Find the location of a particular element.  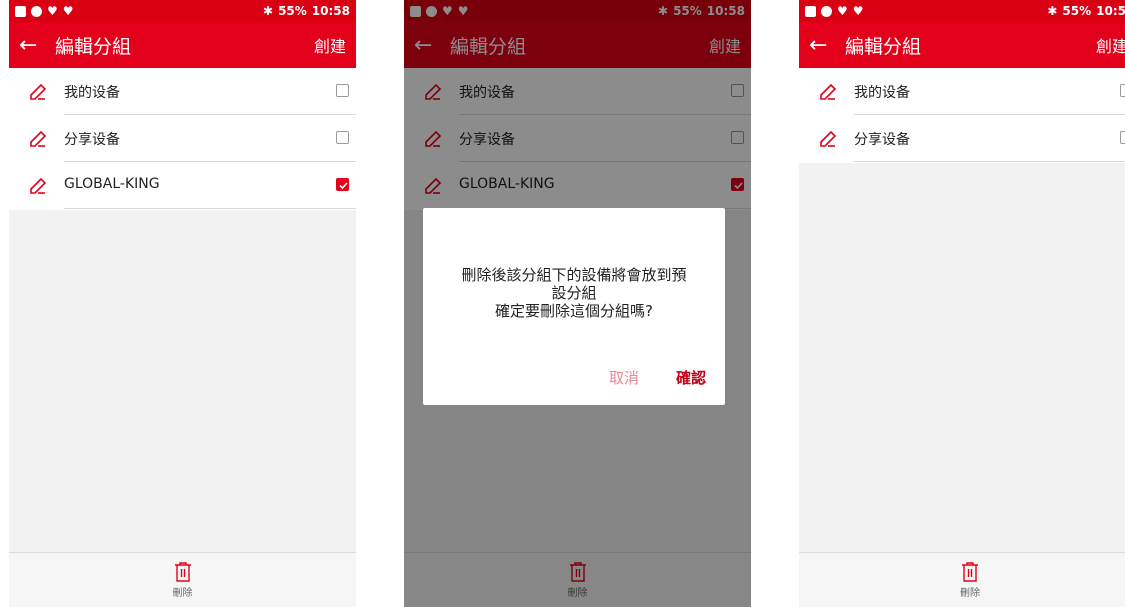

clock: 10:5 is located at coordinates (1110, 11).